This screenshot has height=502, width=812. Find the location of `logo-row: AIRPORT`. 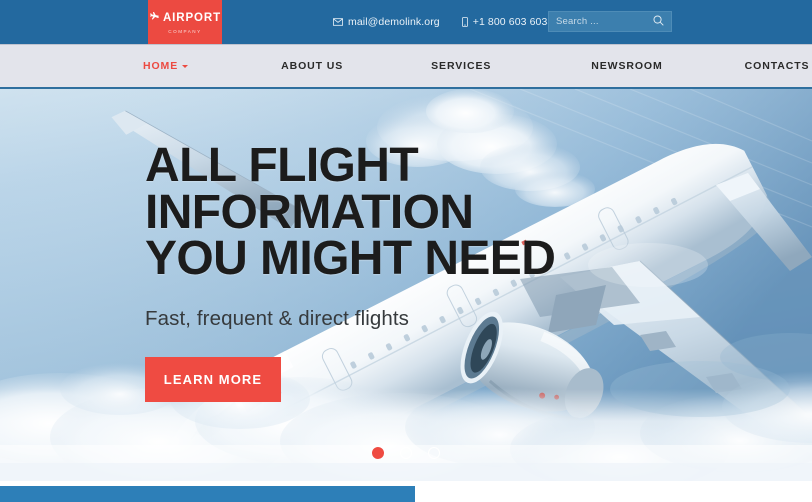

logo-row: AIRPORT is located at coordinates (185, 18).